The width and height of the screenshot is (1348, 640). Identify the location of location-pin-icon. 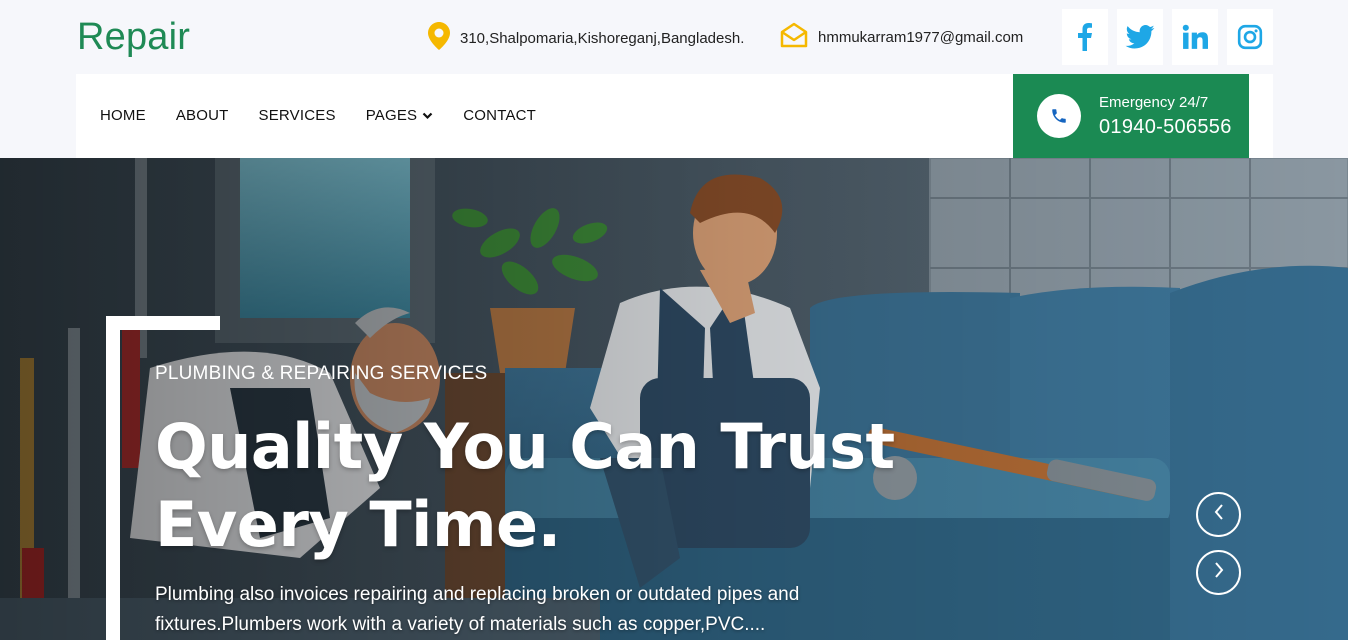
(439, 38).